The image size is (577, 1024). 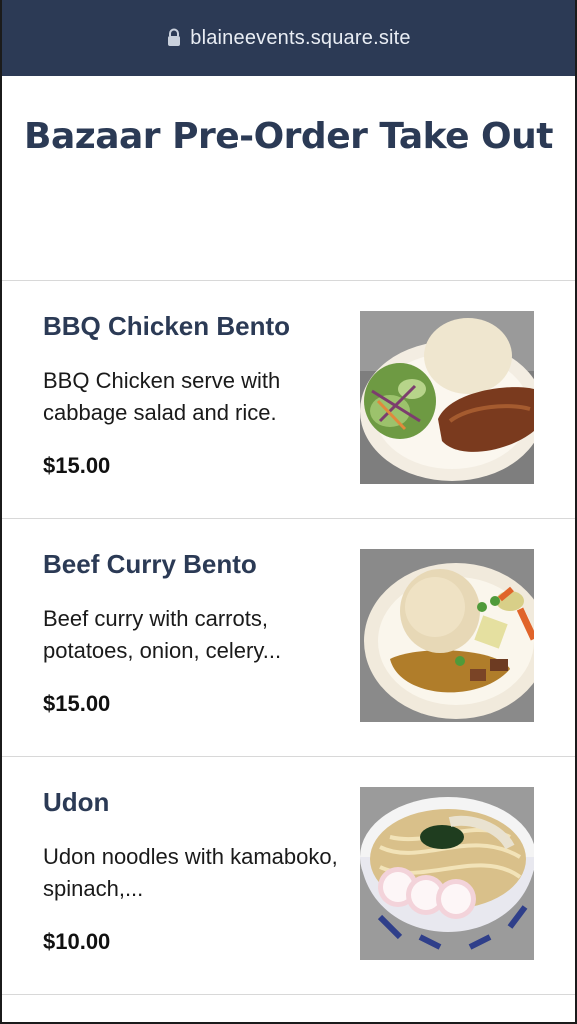 What do you see at coordinates (77, 941) in the screenshot?
I see `item-price: $10.00` at bounding box center [77, 941].